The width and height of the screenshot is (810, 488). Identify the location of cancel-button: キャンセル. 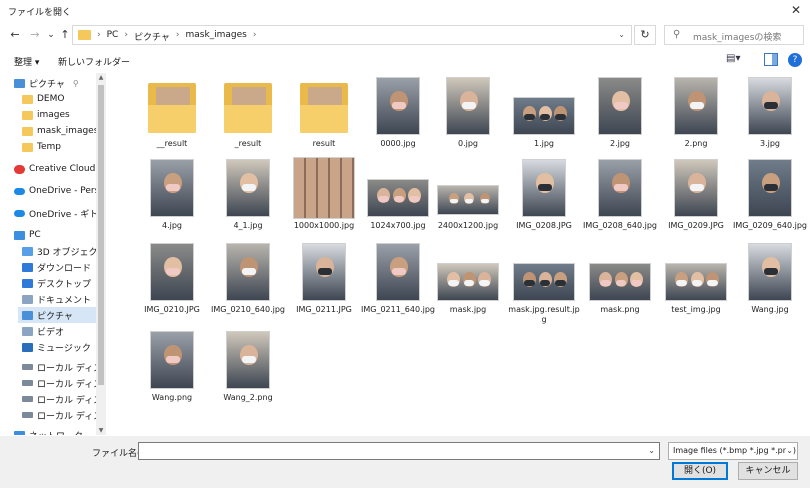
(768, 471).